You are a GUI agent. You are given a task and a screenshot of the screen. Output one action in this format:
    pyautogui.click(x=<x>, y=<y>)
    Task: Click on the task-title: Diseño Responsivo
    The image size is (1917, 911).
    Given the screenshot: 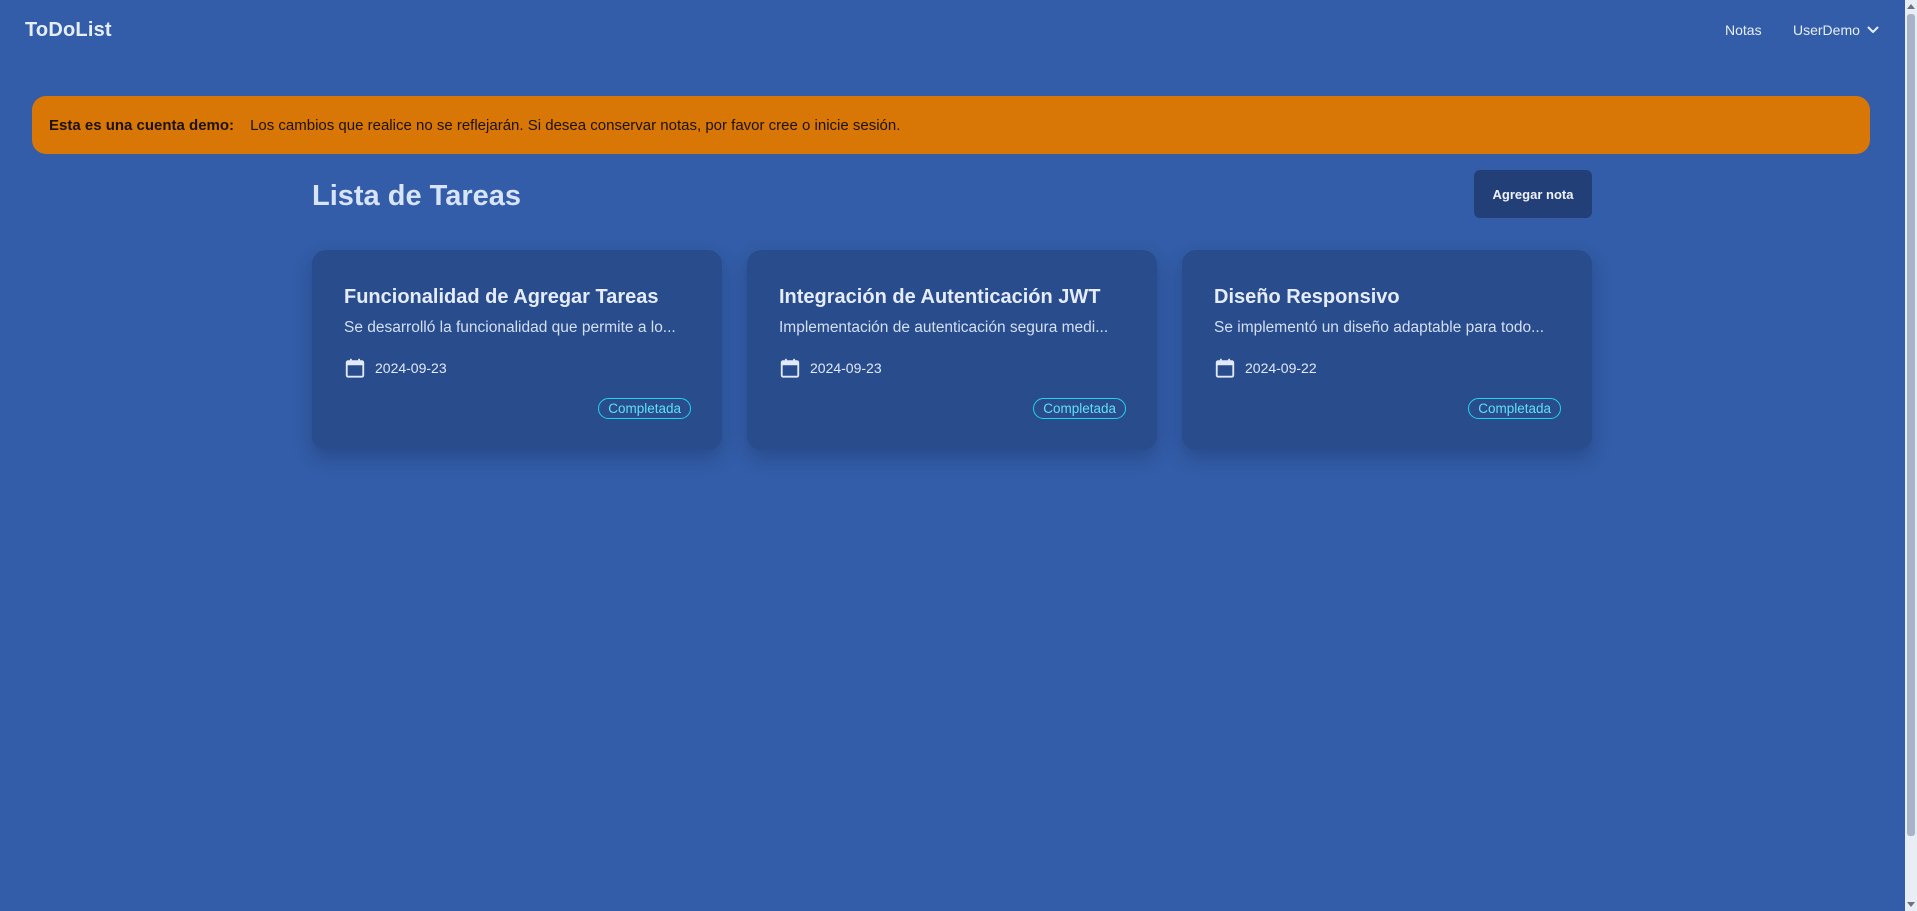 What is the action you would take?
    pyautogui.click(x=1307, y=297)
    